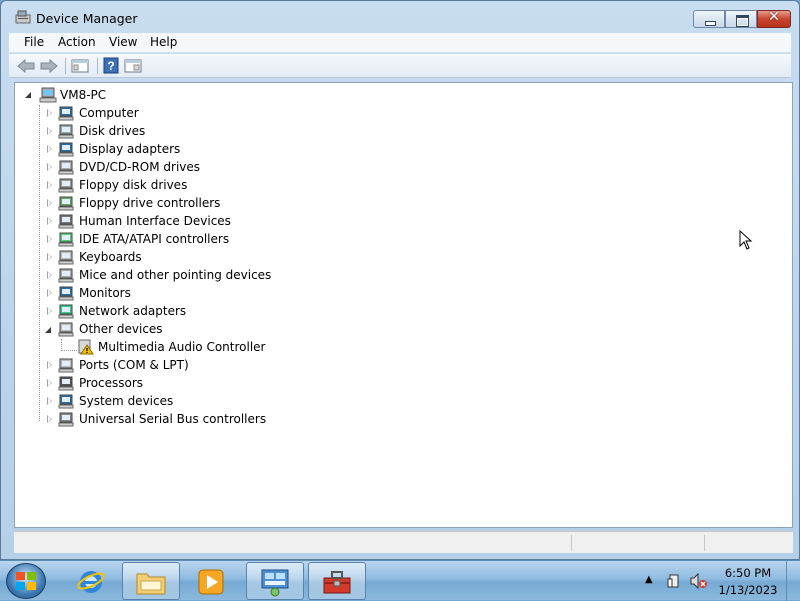  I want to click on volume-muted-icon, so click(699, 581).